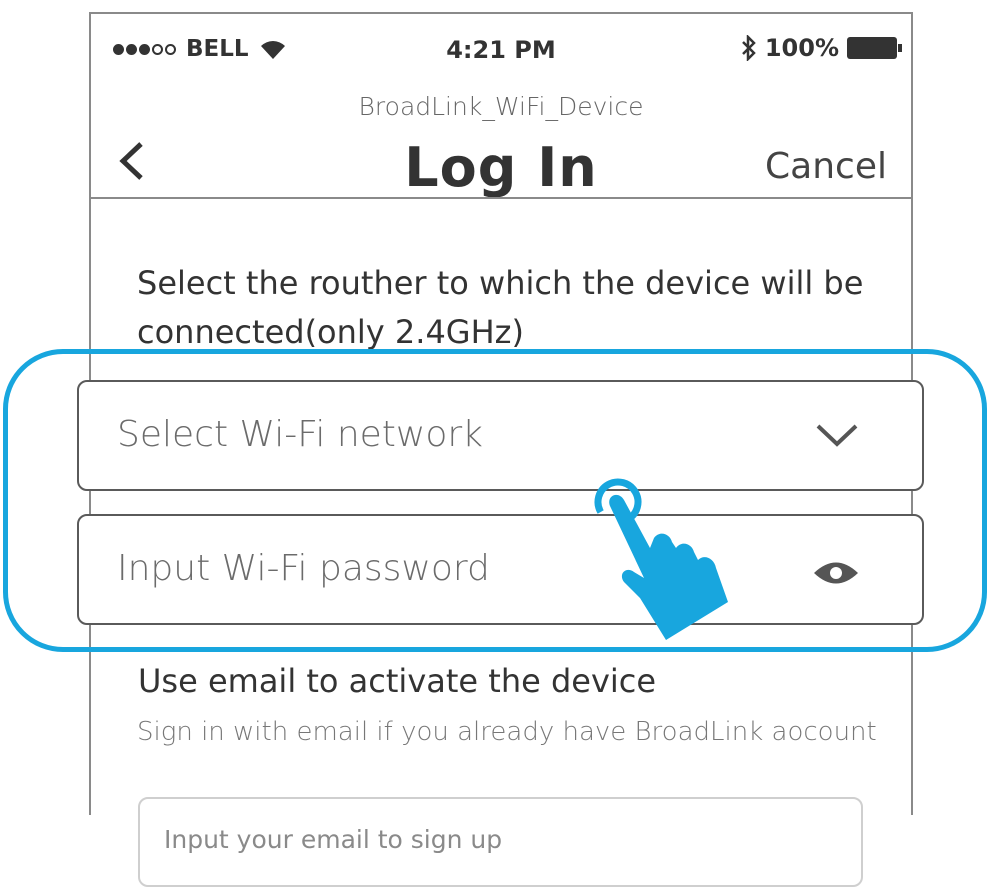 Image resolution: width=992 pixels, height=887 pixels. What do you see at coordinates (748, 48) in the screenshot?
I see `bluetooth-icon` at bounding box center [748, 48].